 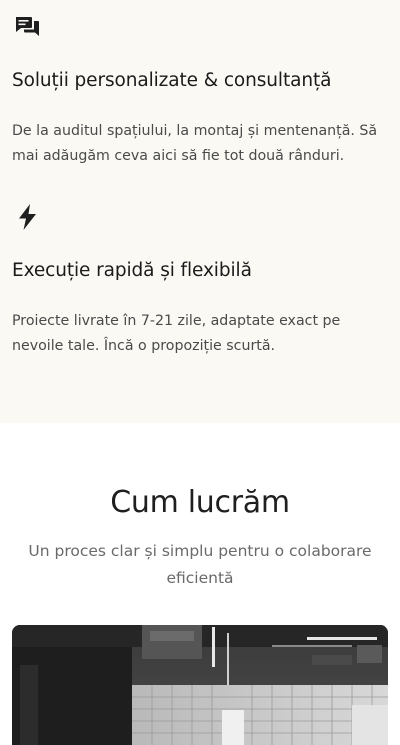 What do you see at coordinates (28, 28) in the screenshot?
I see `chat-icon` at bounding box center [28, 28].